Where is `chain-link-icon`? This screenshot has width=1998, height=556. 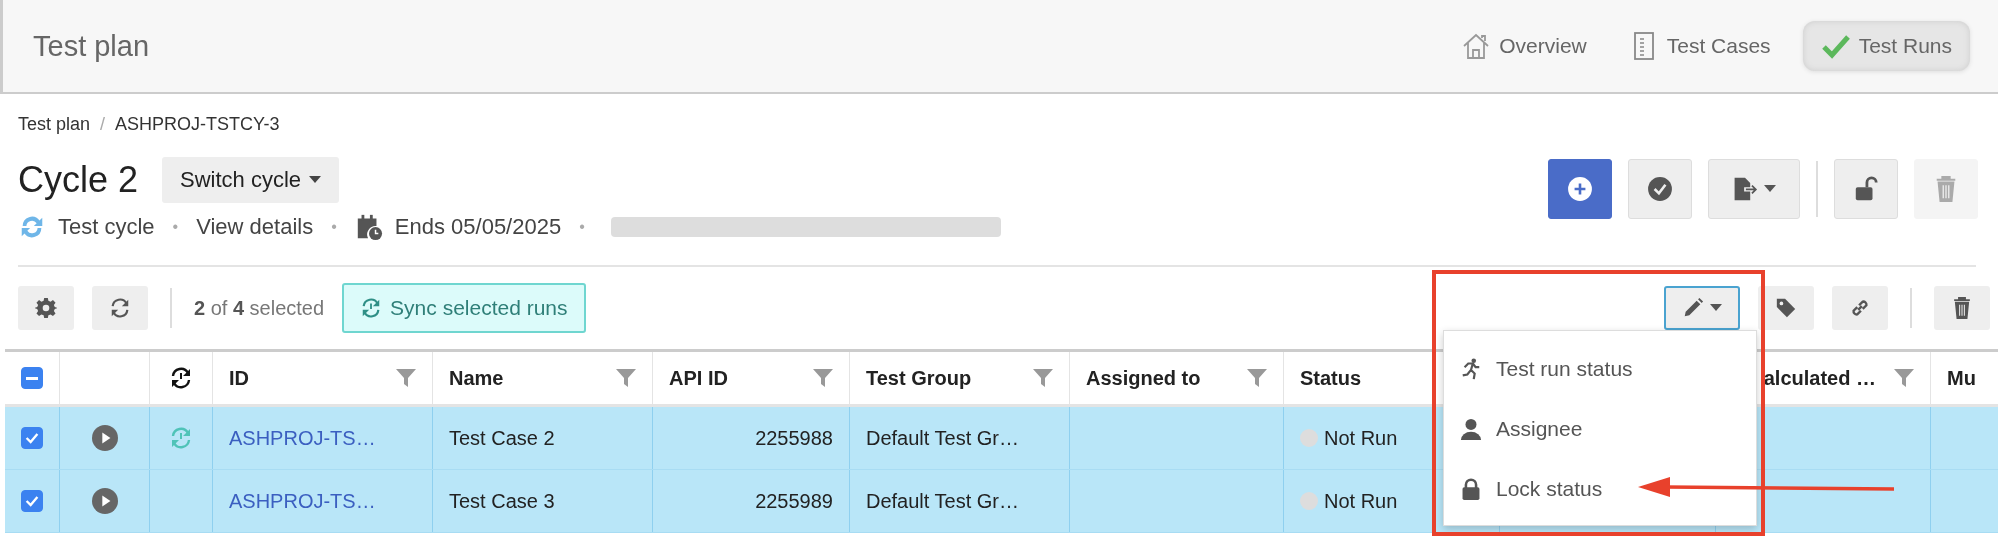
chain-link-icon is located at coordinates (1860, 308).